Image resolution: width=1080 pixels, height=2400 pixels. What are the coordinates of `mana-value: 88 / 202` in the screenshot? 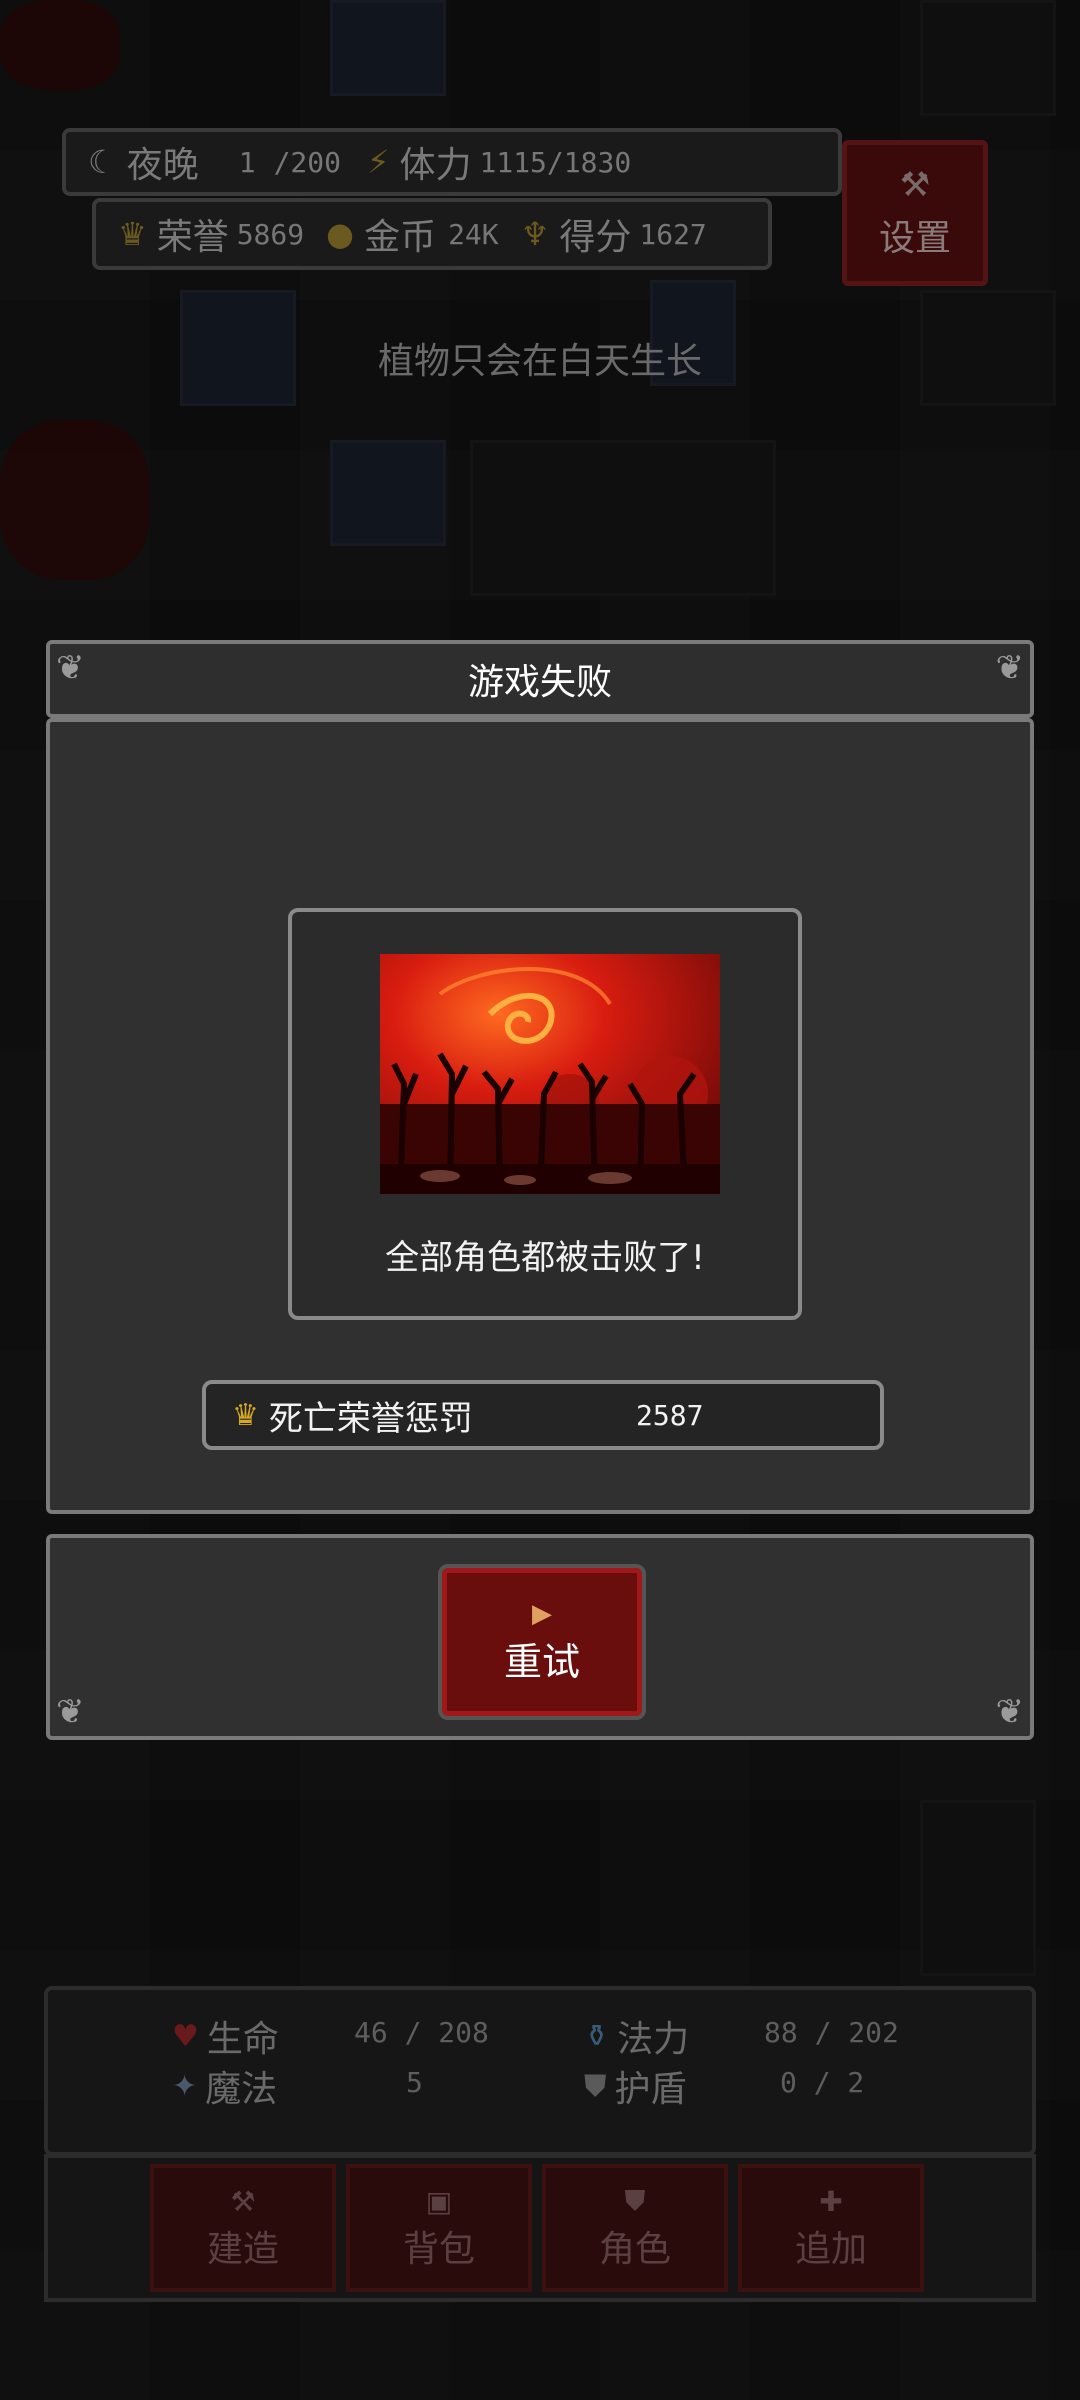 It's located at (831, 2032).